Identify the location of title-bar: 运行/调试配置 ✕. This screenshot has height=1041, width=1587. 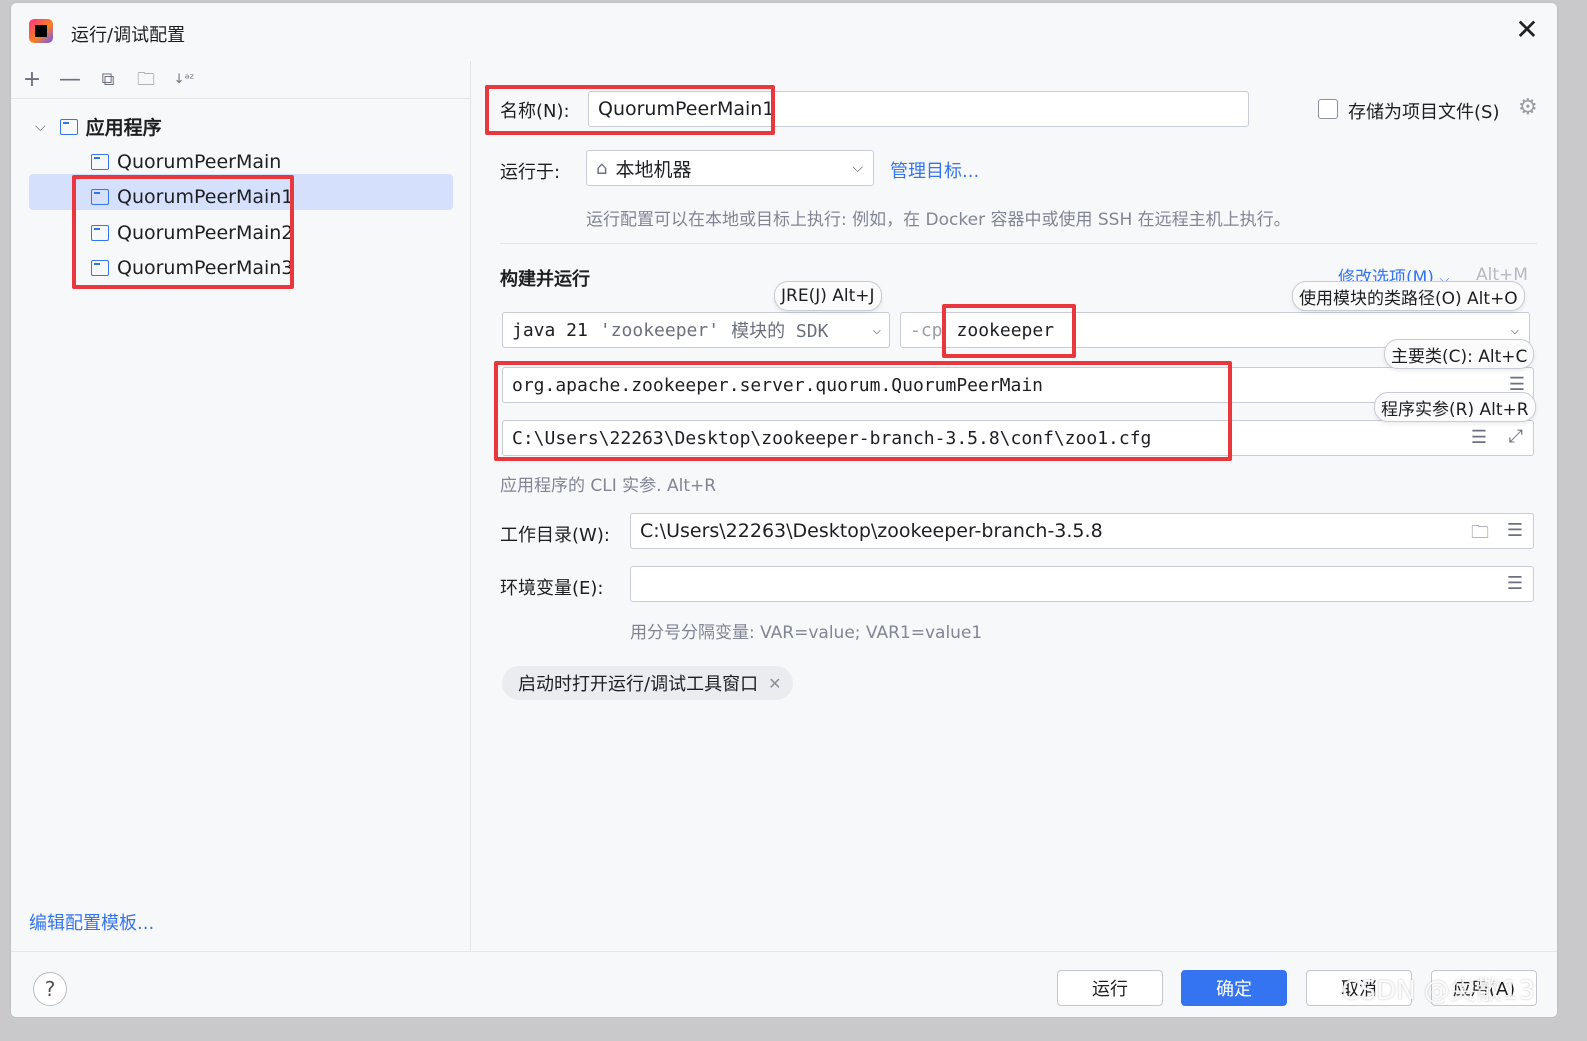
(784, 32).